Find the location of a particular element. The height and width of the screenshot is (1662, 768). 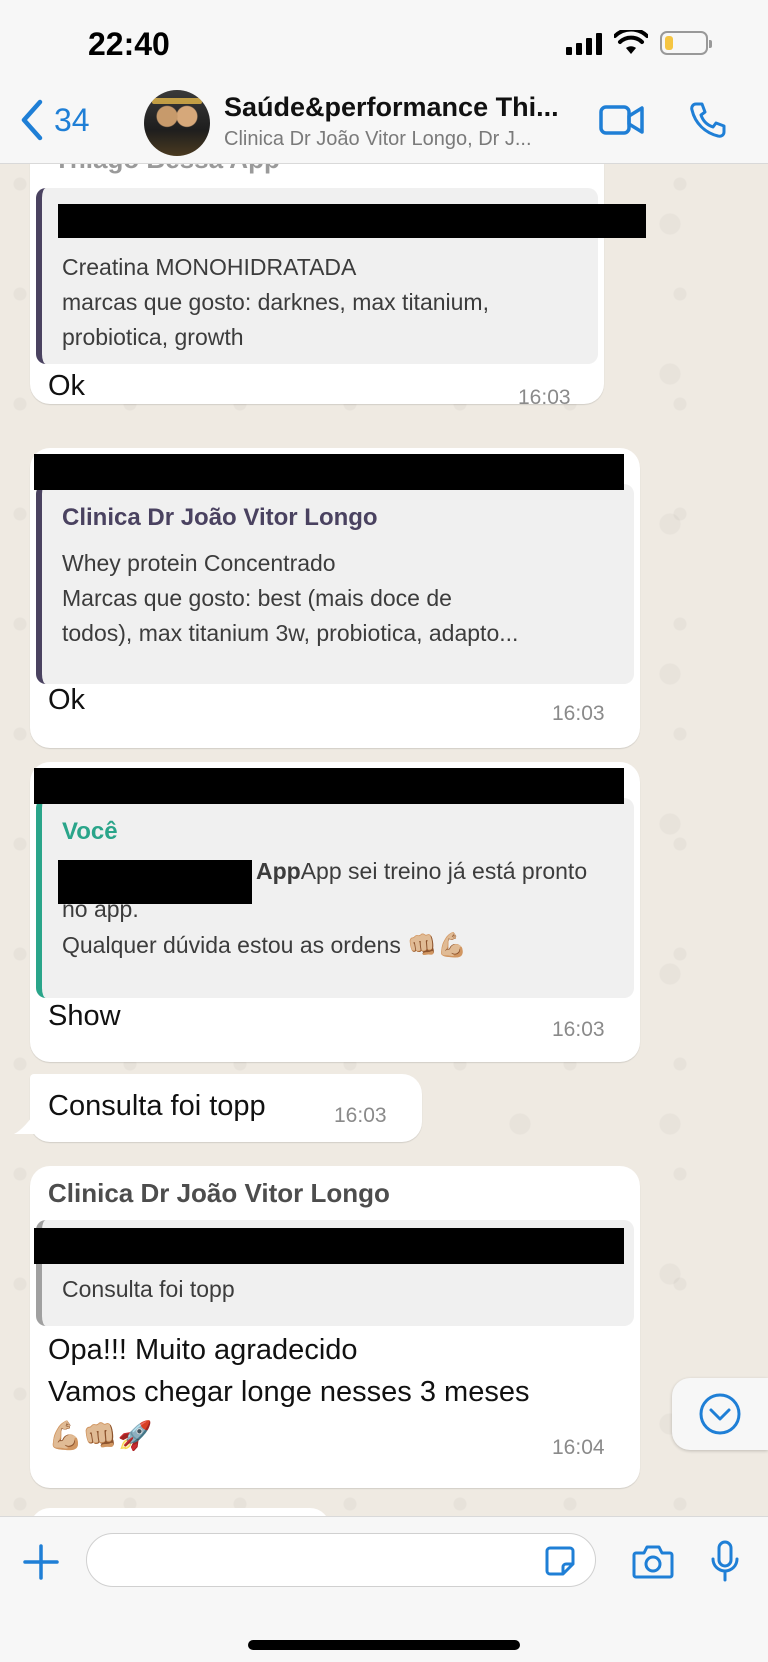

message-text-line: Opa!!! Muito agradecido is located at coordinates (203, 1350).